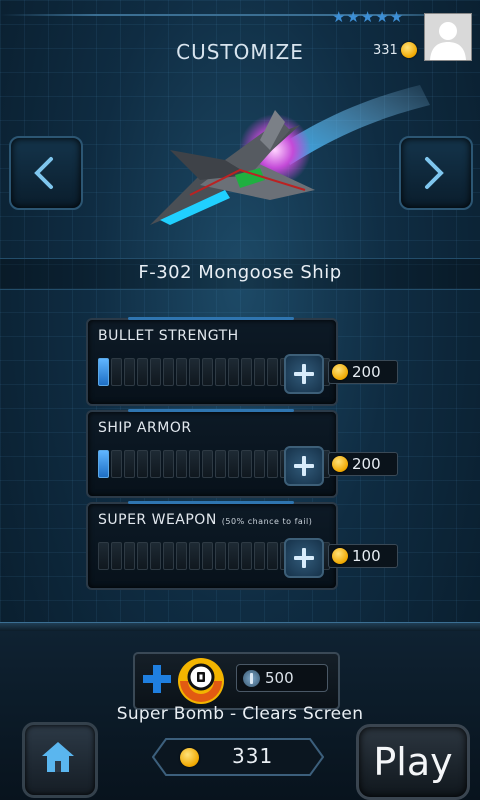 The image size is (480, 800). Describe the element at coordinates (366, 556) in the screenshot. I see `upgrade-cost-value: 100` at that location.